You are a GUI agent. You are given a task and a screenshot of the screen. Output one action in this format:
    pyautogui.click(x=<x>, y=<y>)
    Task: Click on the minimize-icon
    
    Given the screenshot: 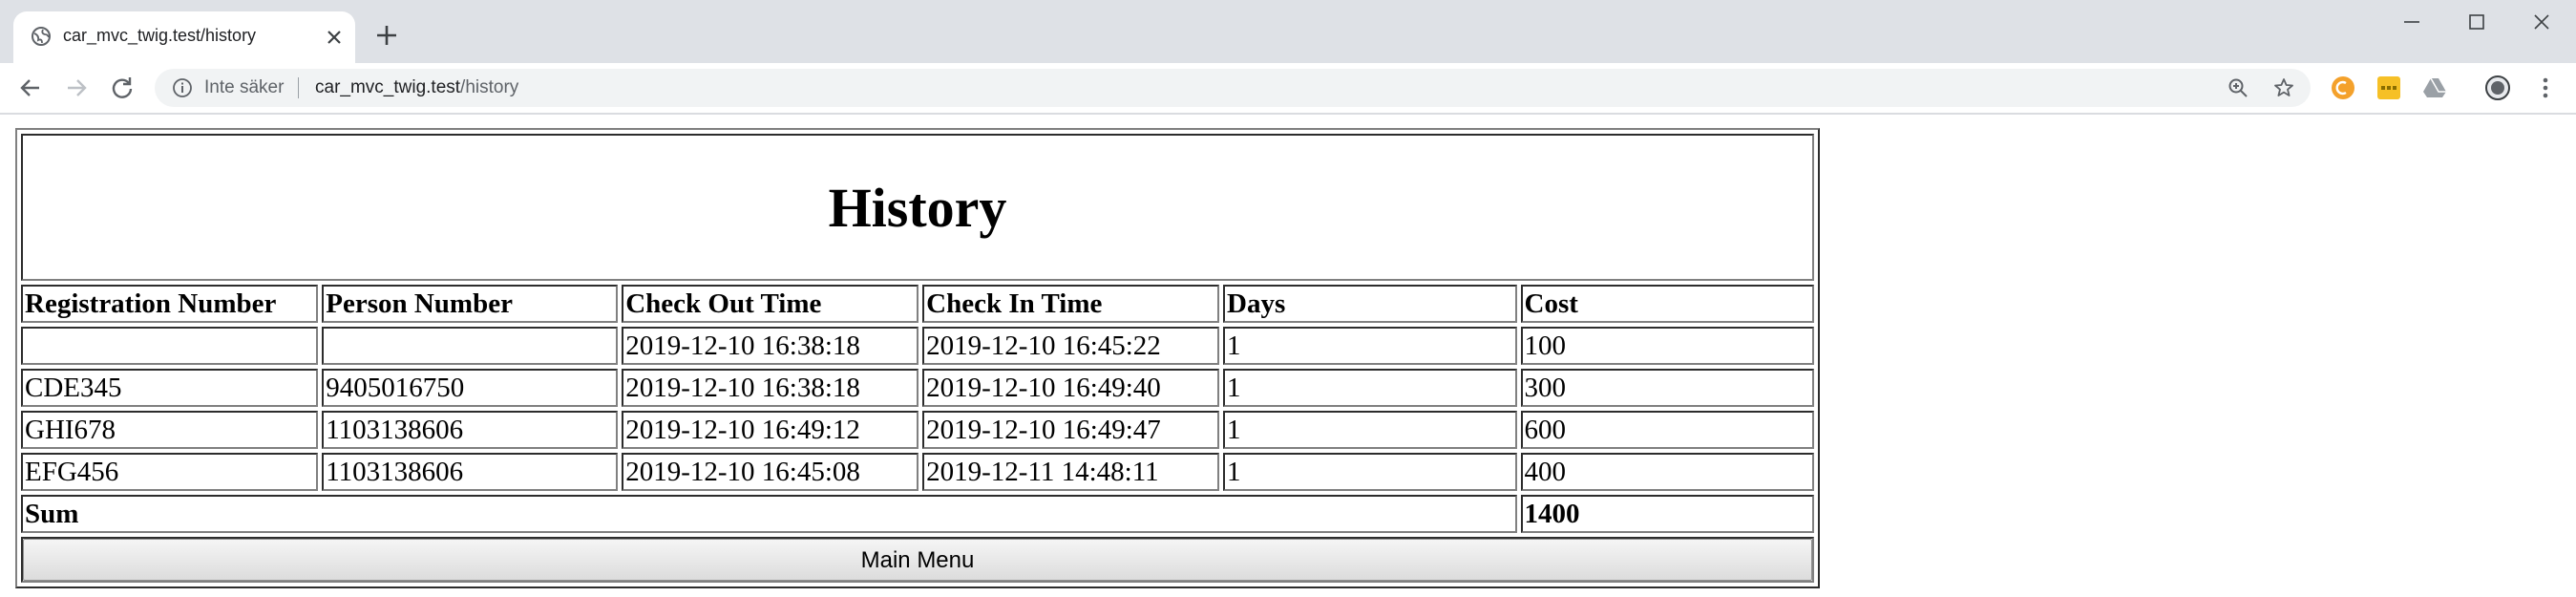 What is the action you would take?
    pyautogui.click(x=2412, y=22)
    